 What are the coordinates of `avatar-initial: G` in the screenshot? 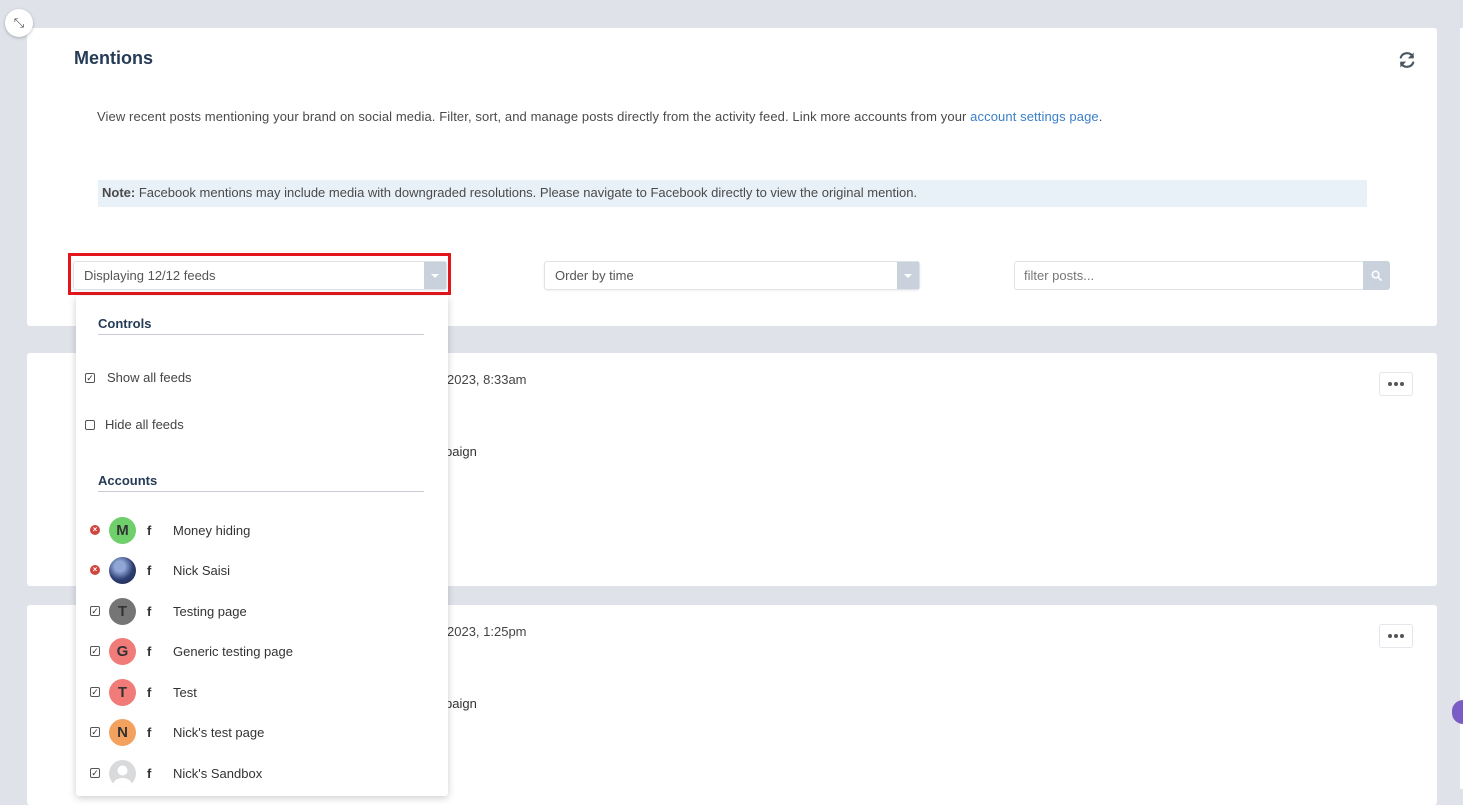 It's located at (122, 651).